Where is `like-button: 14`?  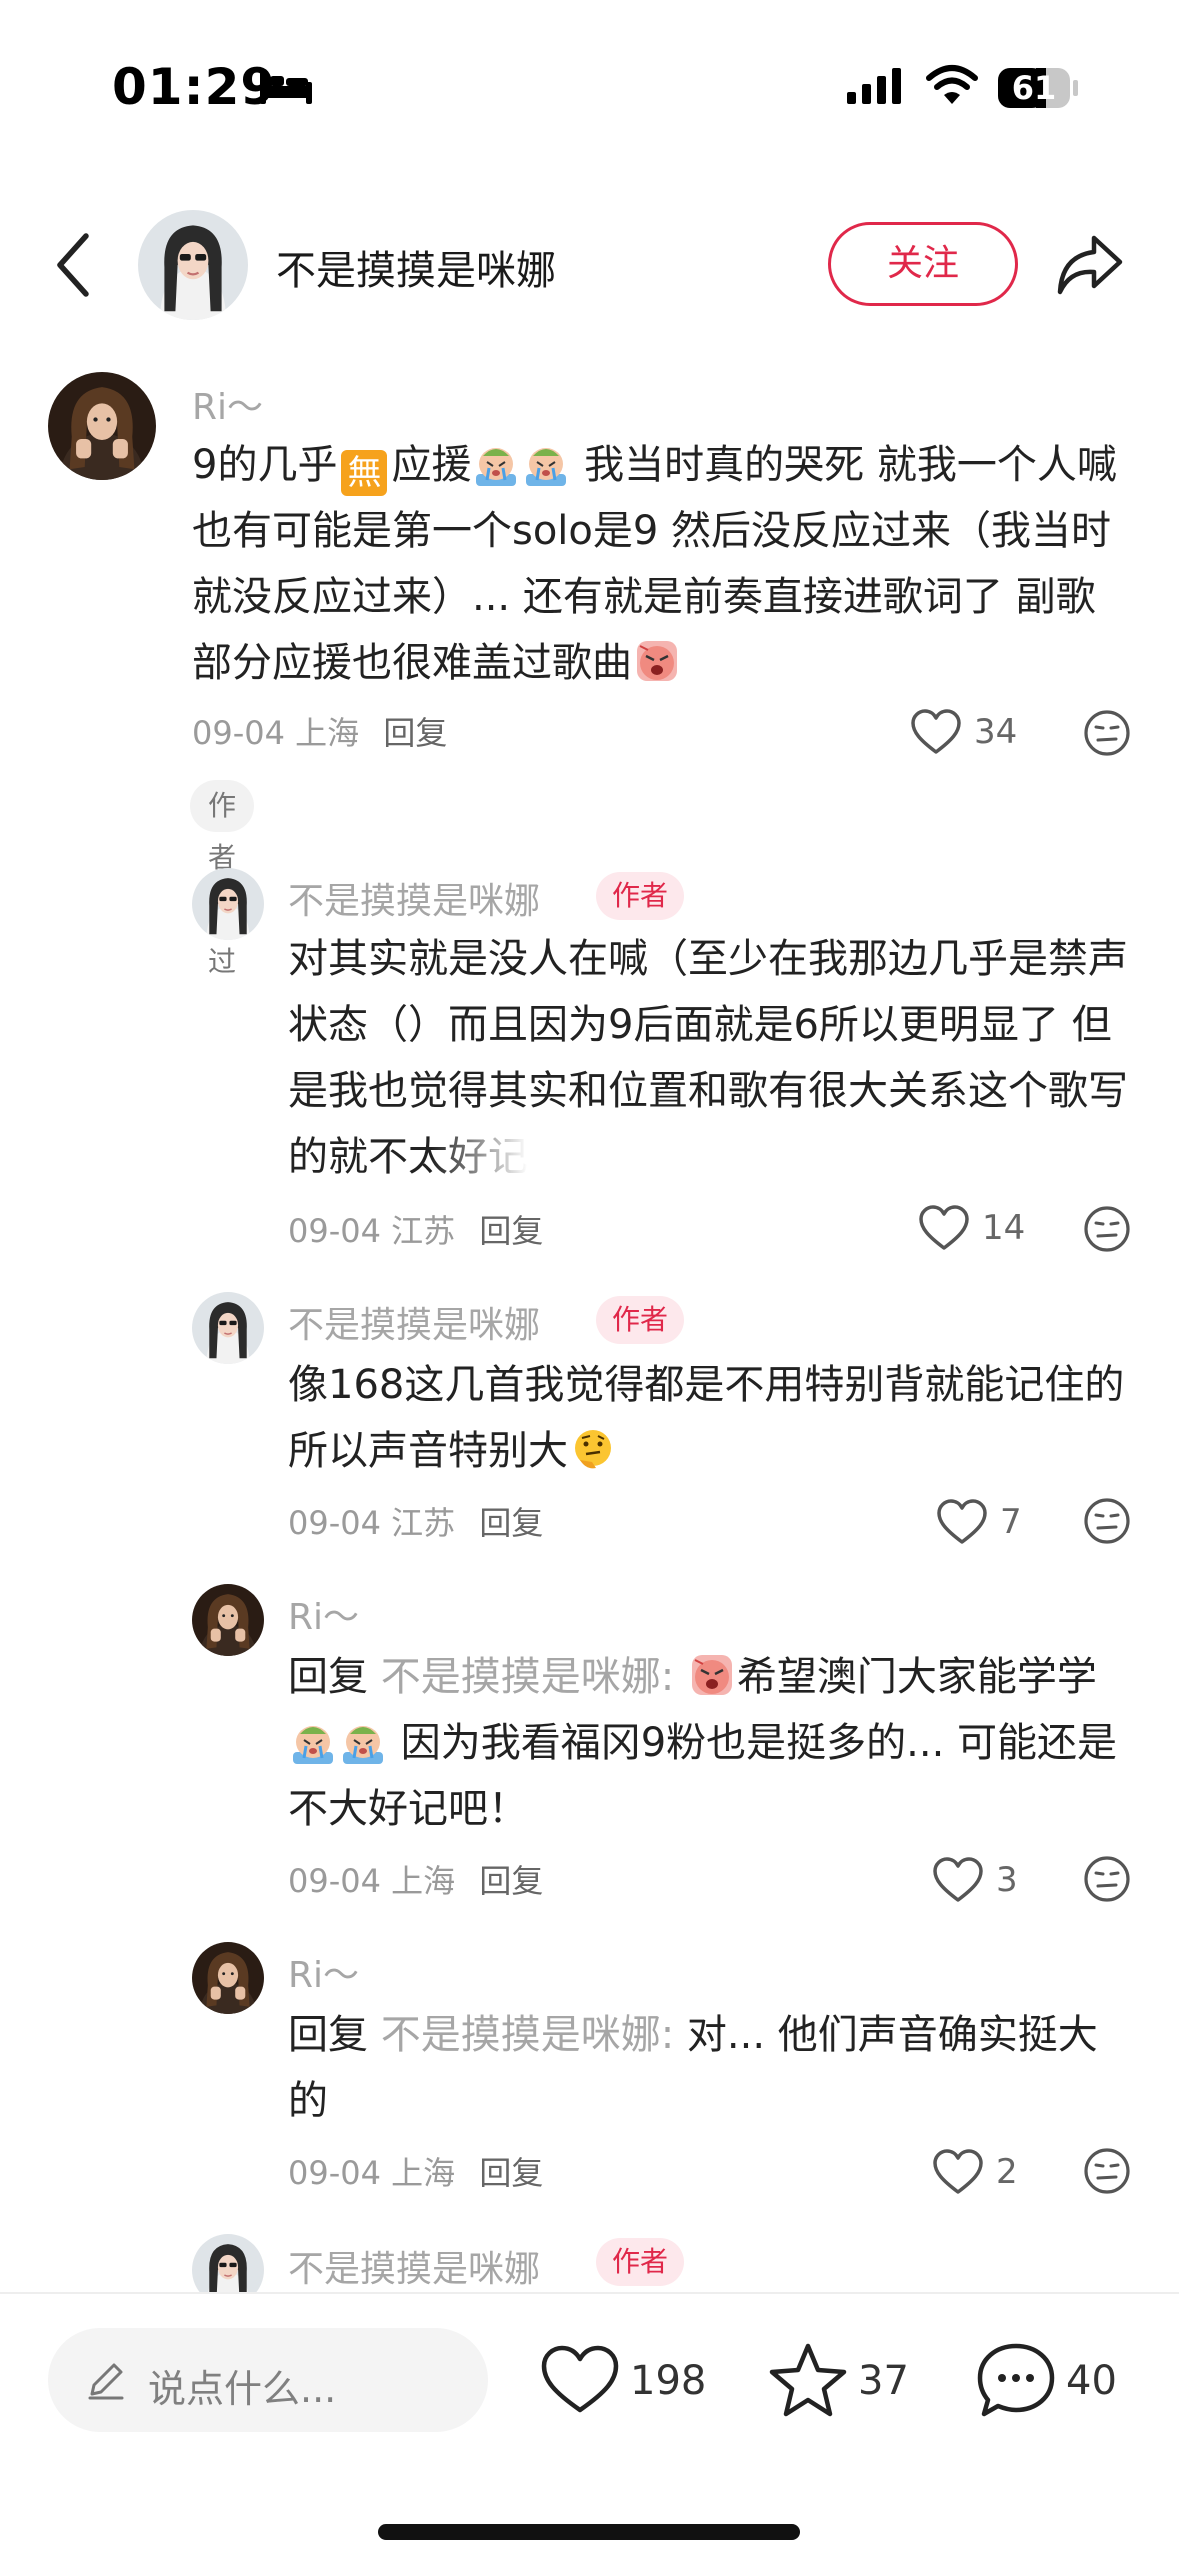 like-button: 14 is located at coordinates (988, 1228).